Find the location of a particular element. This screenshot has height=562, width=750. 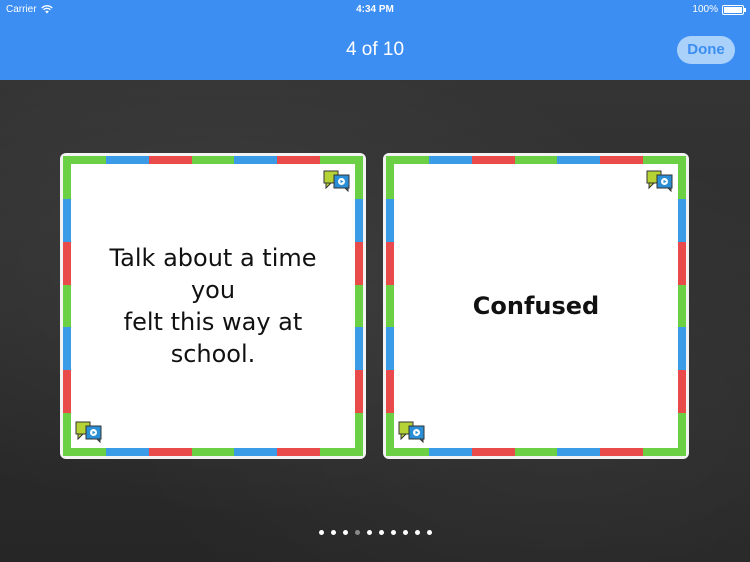

navigation-bar: 4 of 10 Done is located at coordinates (375, 50).